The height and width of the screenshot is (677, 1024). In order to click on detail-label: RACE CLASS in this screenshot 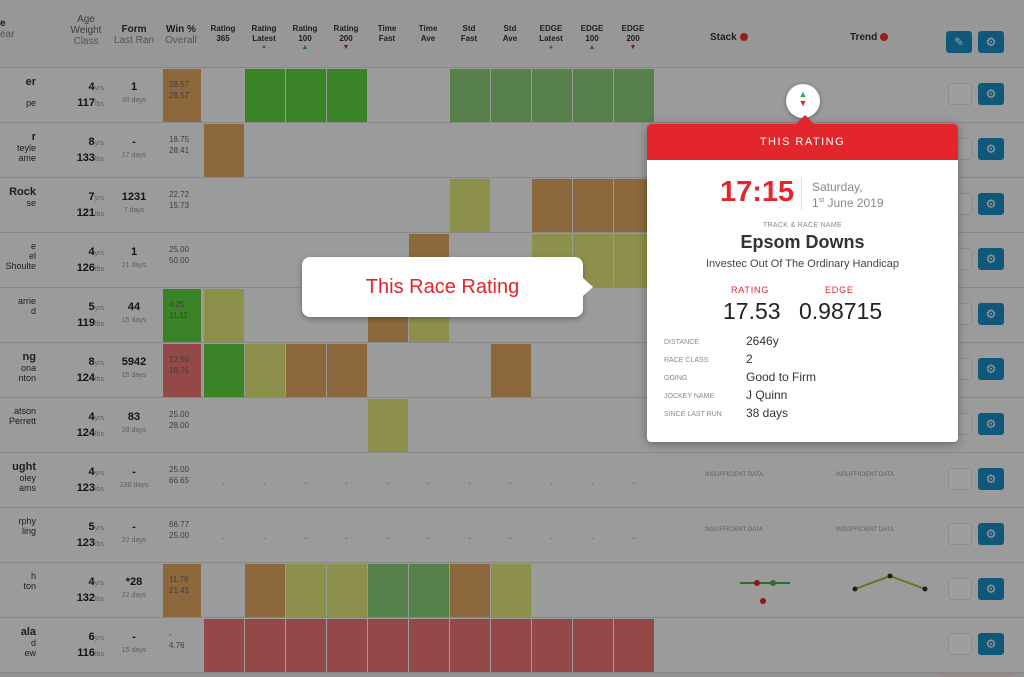, I will do `click(686, 360)`.